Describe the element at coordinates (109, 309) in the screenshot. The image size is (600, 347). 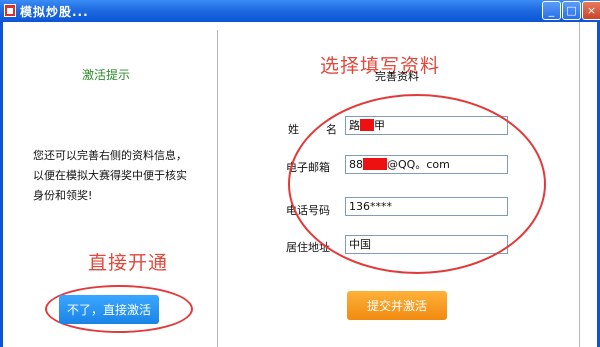
I see `skip-activate-button: 不了，直接激活` at that location.